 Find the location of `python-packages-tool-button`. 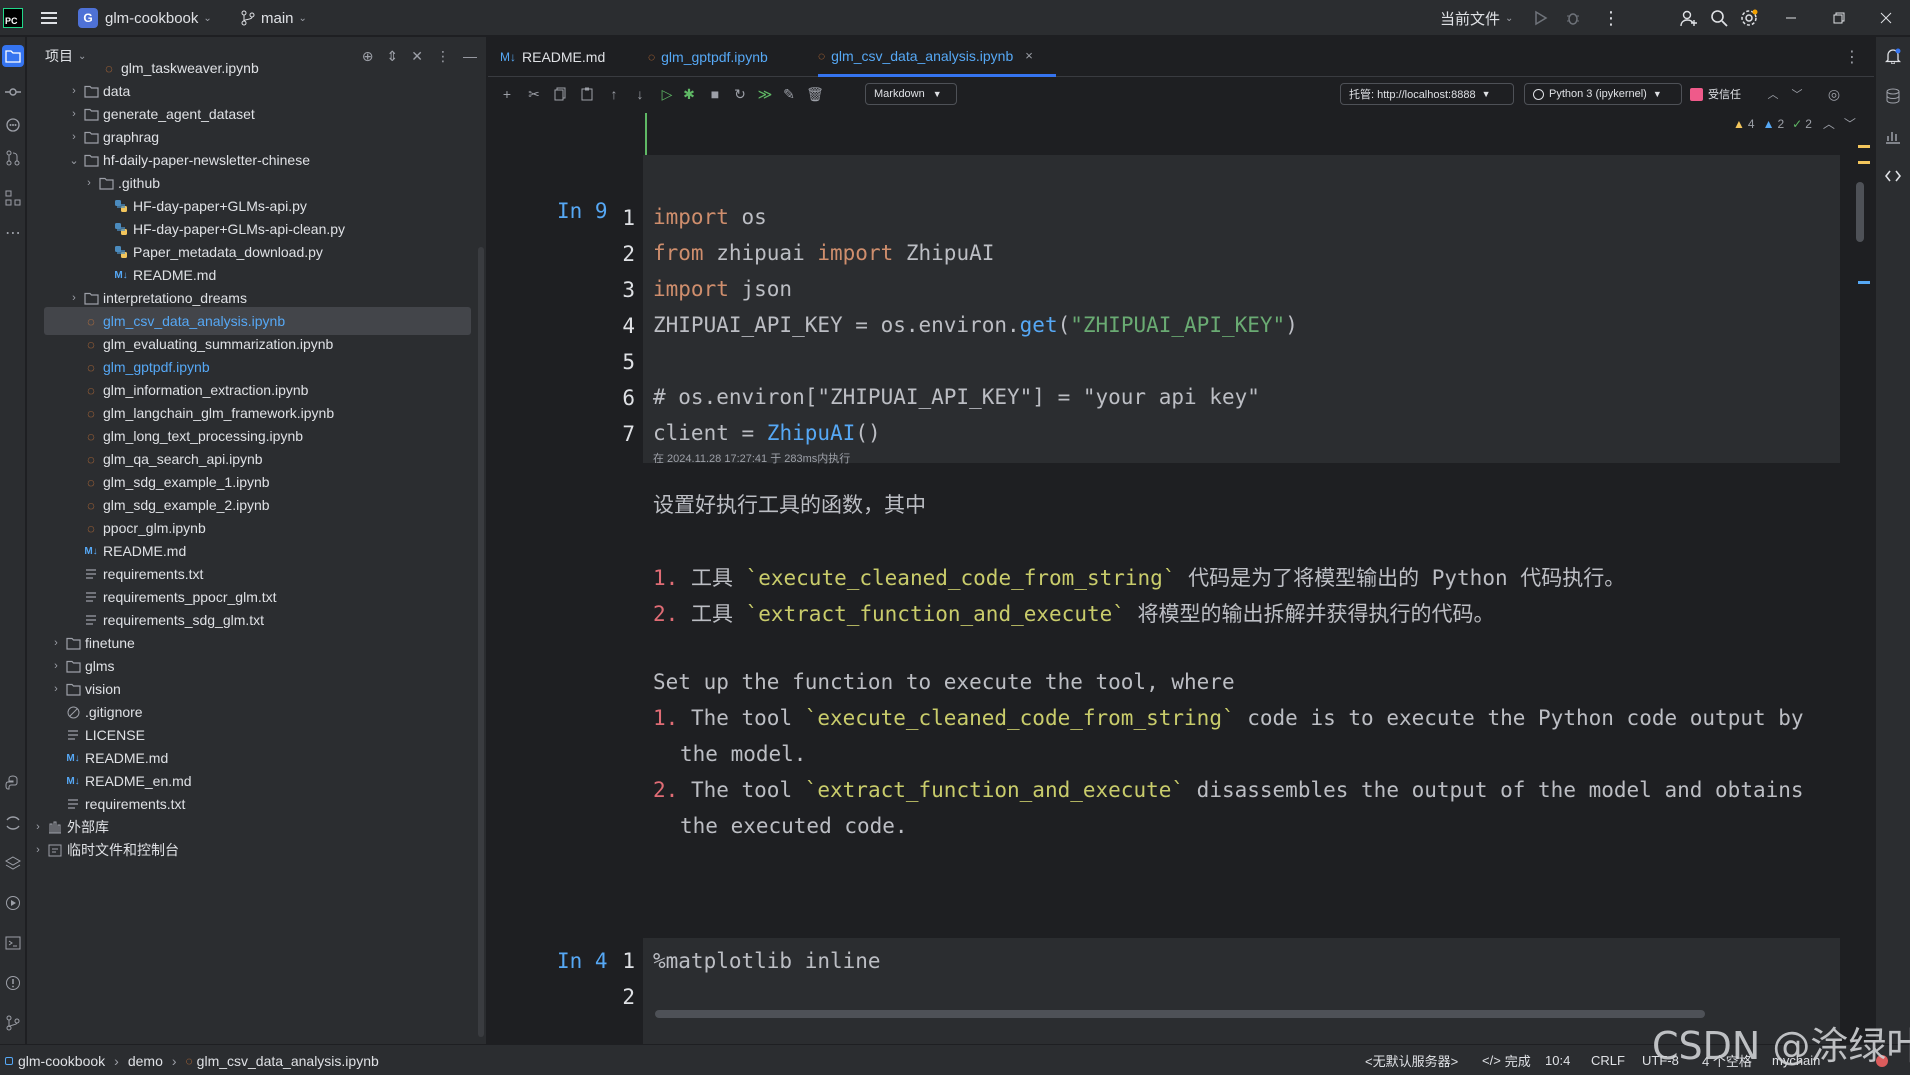

python-packages-tool-button is located at coordinates (13, 783).